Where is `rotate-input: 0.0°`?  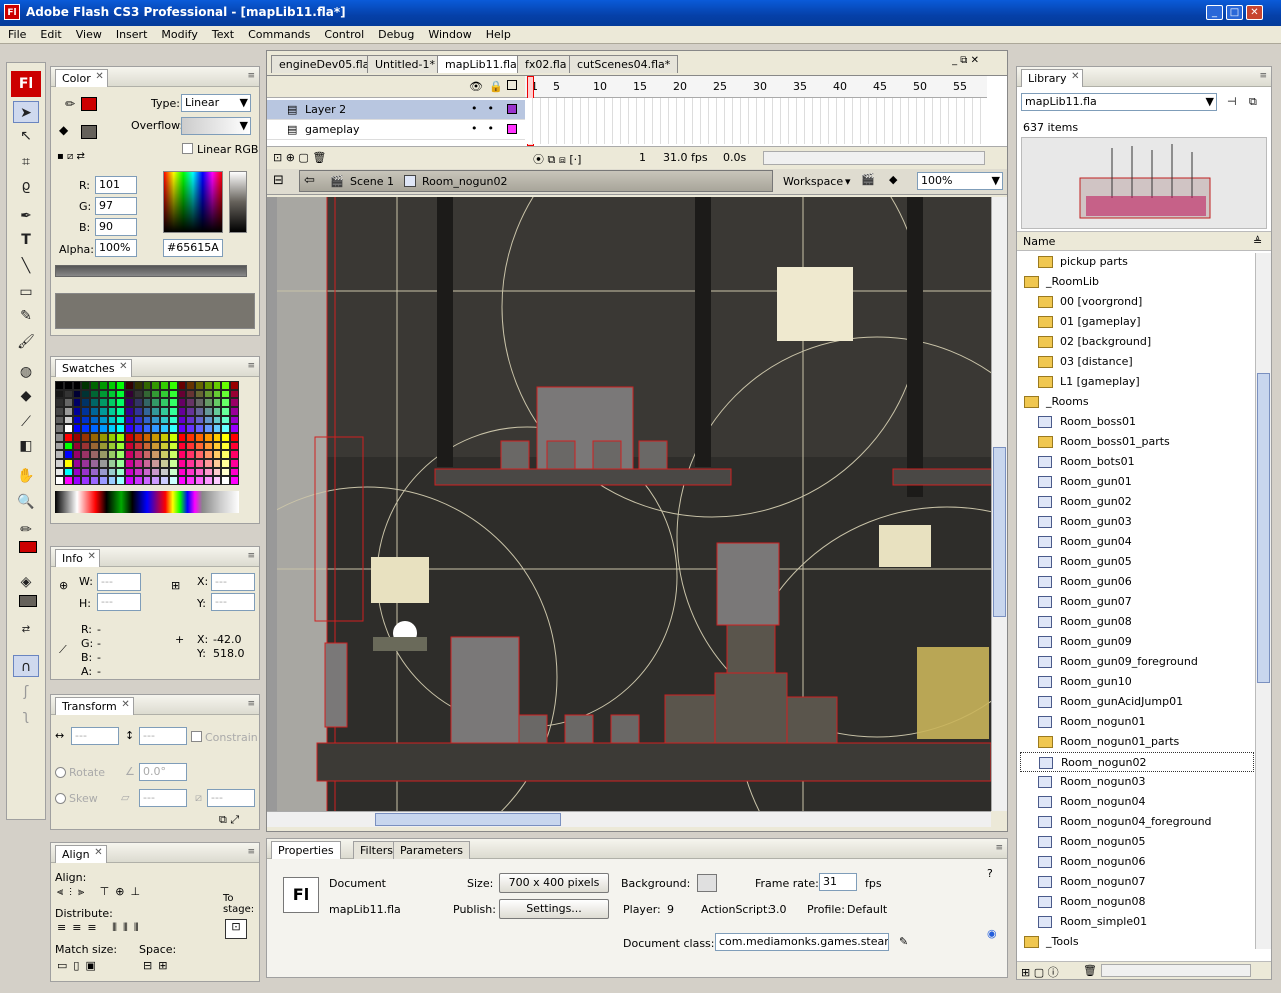
rotate-input: 0.0° is located at coordinates (163, 772).